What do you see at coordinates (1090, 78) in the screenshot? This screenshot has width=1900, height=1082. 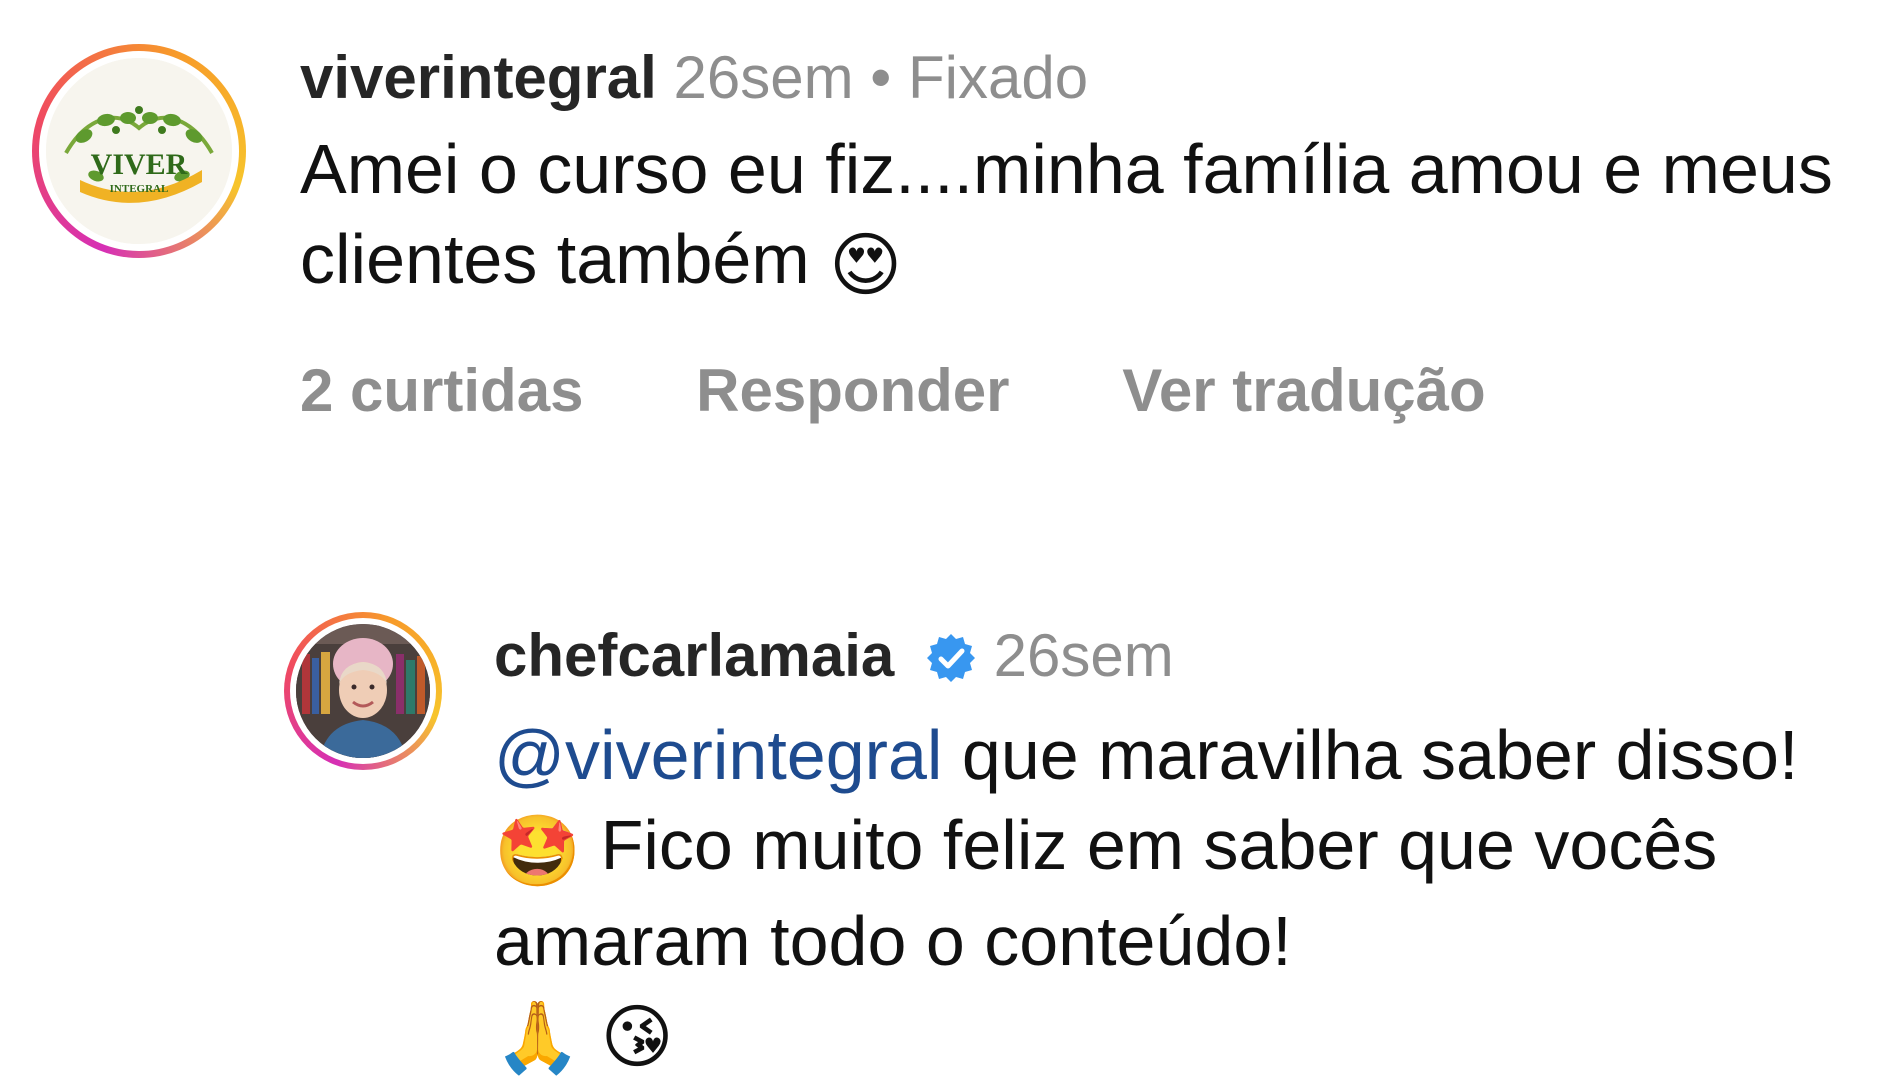 I see `comment-header: viverintegral 26sem • Fixado` at bounding box center [1090, 78].